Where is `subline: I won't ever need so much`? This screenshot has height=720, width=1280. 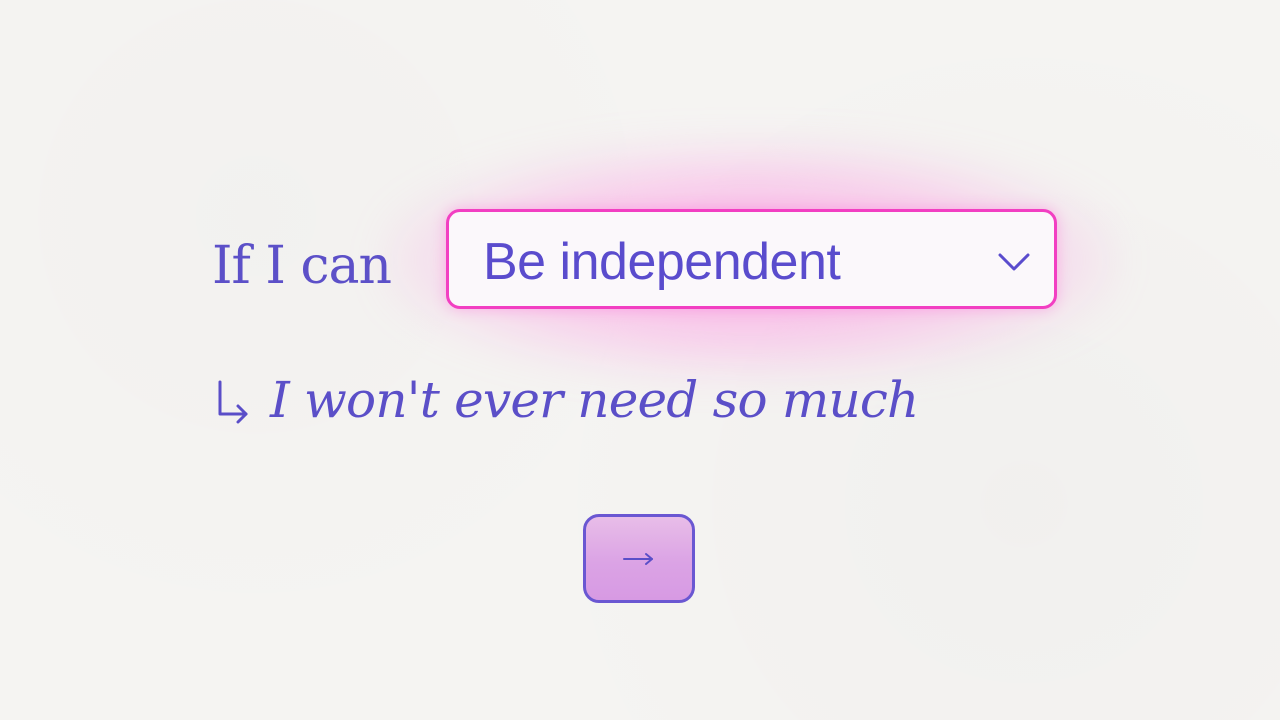
subline: I won't ever need so much is located at coordinates (565, 400).